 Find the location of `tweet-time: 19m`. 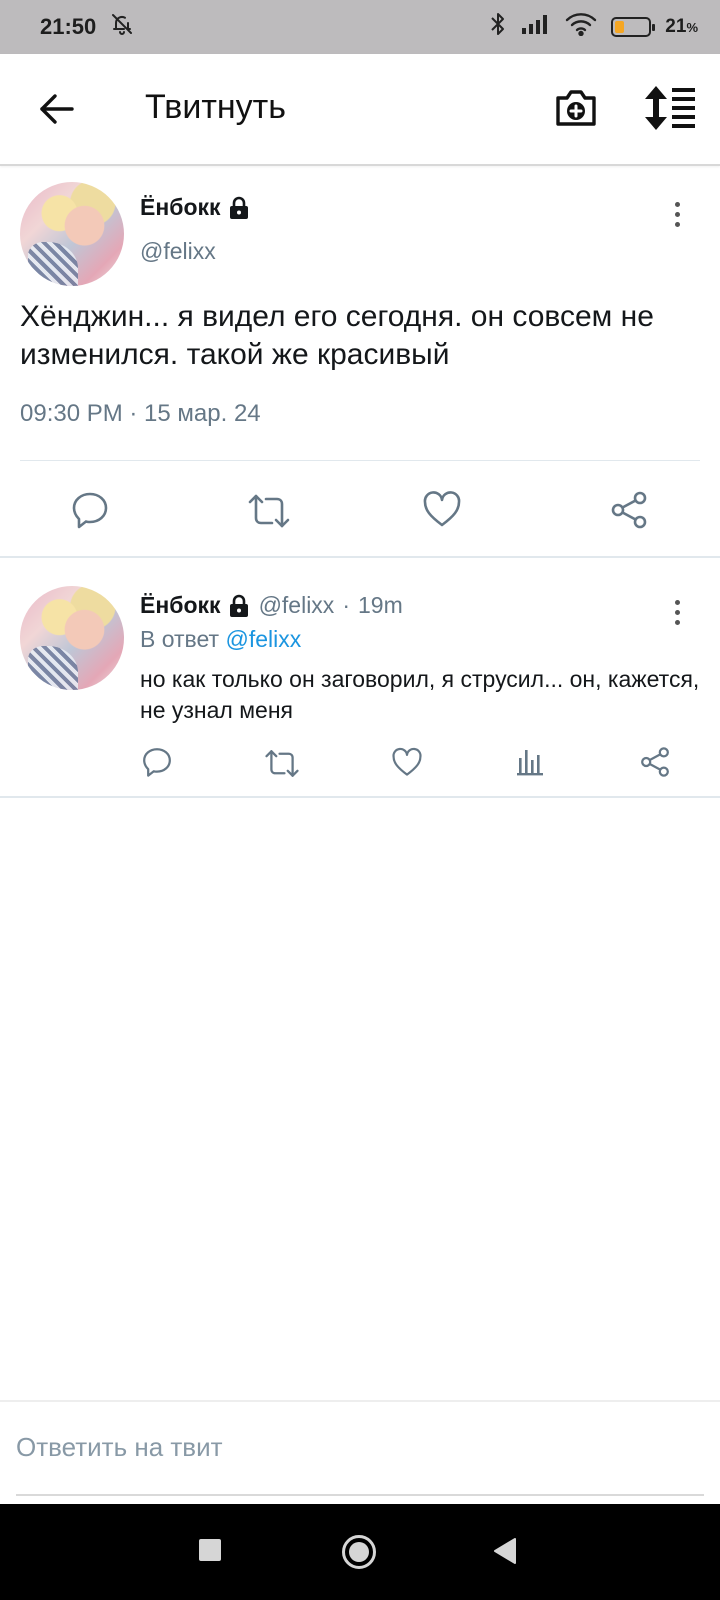

tweet-time: 19m is located at coordinates (380, 605).